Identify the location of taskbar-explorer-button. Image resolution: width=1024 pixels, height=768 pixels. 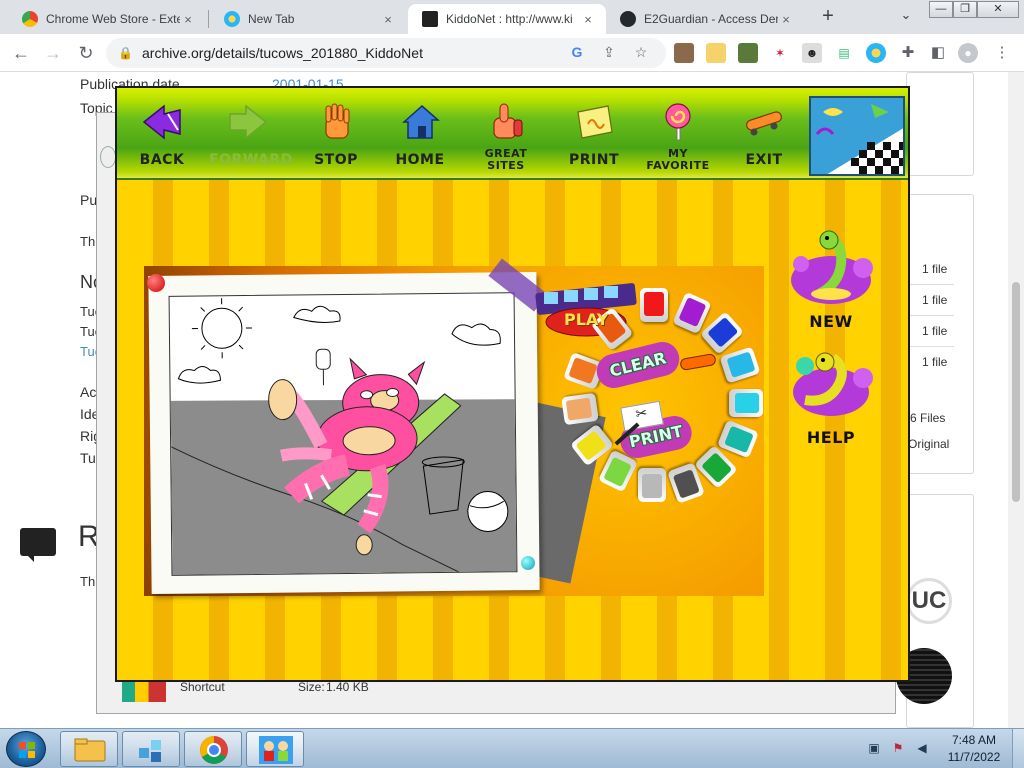
(89, 749).